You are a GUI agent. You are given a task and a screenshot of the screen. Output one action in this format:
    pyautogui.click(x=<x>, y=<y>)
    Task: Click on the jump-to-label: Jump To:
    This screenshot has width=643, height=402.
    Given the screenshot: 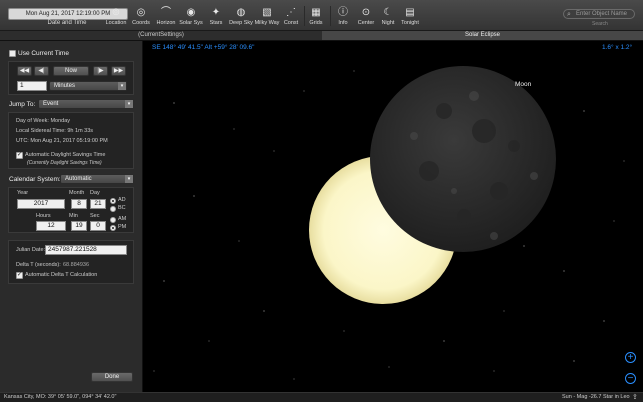 What is the action you would take?
    pyautogui.click(x=22, y=104)
    